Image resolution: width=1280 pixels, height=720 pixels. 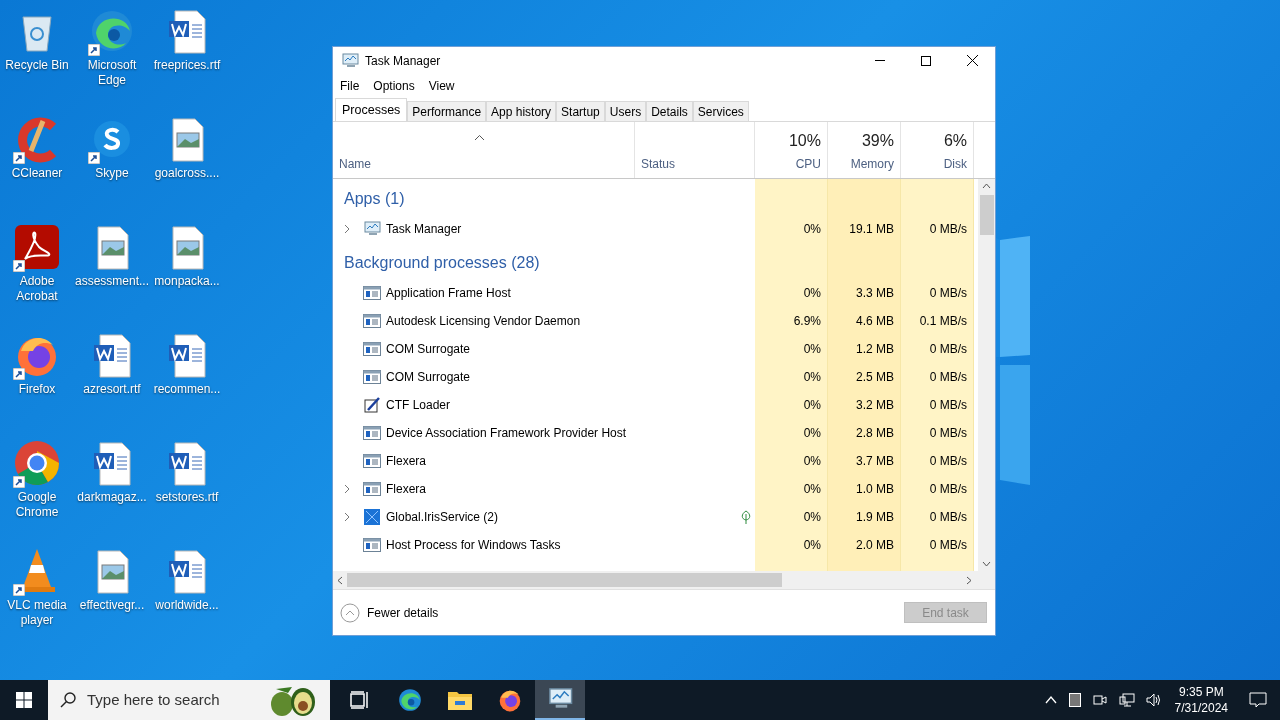 What do you see at coordinates (447, 111) in the screenshot?
I see `tab: Performance` at bounding box center [447, 111].